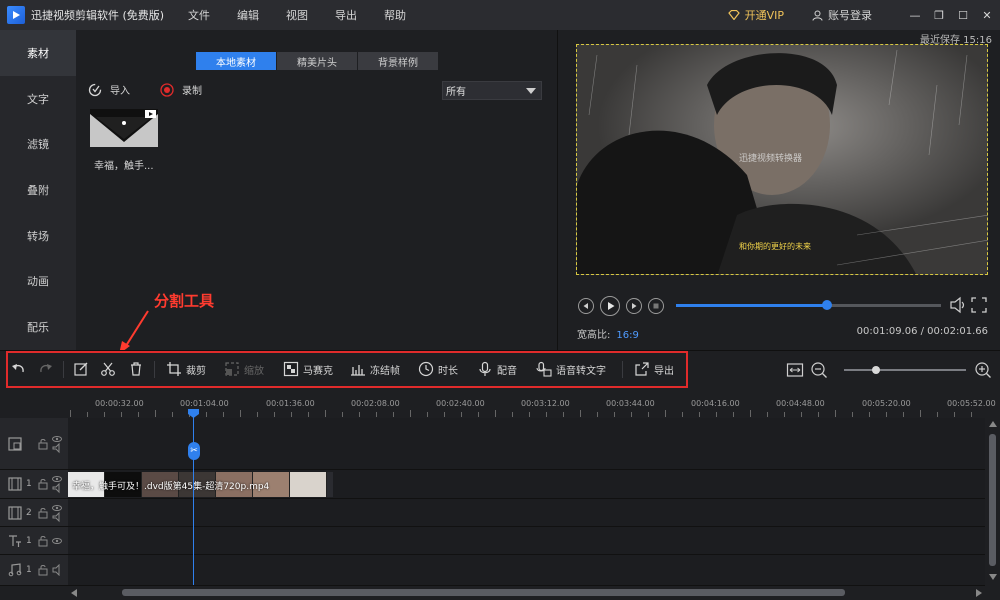 The image size is (1000, 600). What do you see at coordinates (634, 306) in the screenshot?
I see `next-frame-icon` at bounding box center [634, 306].